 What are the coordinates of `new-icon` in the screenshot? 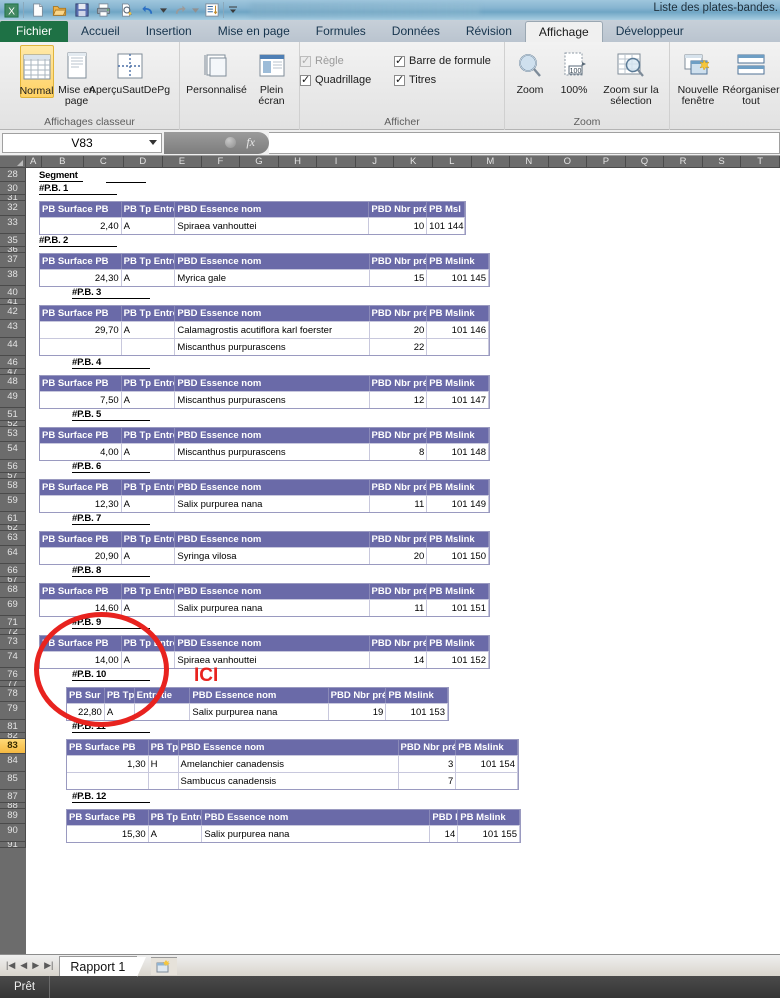 It's located at (37, 10).